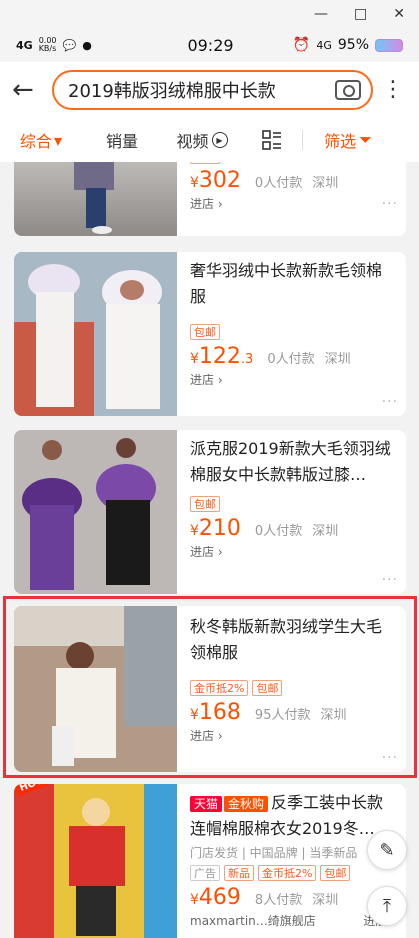 Image resolution: width=419 pixels, height=938 pixels. What do you see at coordinates (87, 45) in the screenshot?
I see `wechat-icon: ●` at bounding box center [87, 45].